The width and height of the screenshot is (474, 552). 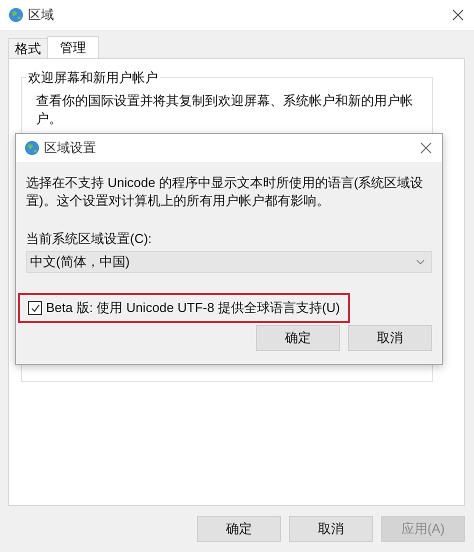 I want to click on locale-dropdown: 中文(简体，中国), so click(x=229, y=262).